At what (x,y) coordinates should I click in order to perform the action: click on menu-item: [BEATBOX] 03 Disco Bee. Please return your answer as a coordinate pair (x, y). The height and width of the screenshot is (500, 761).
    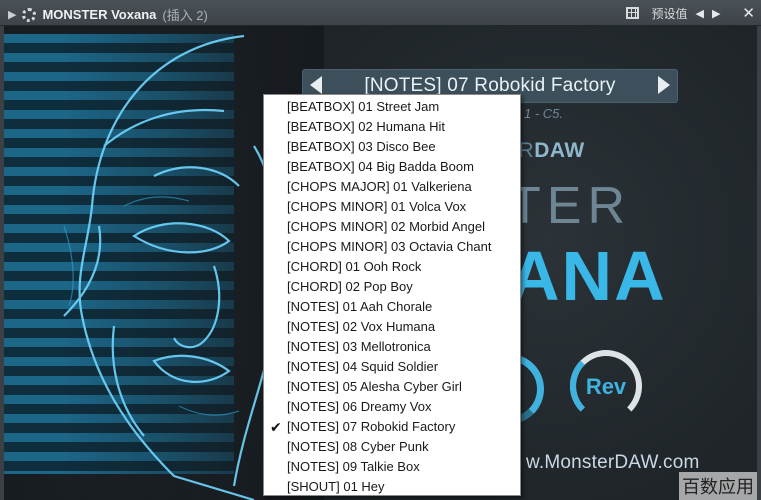
    Looking at the image, I should click on (392, 147).